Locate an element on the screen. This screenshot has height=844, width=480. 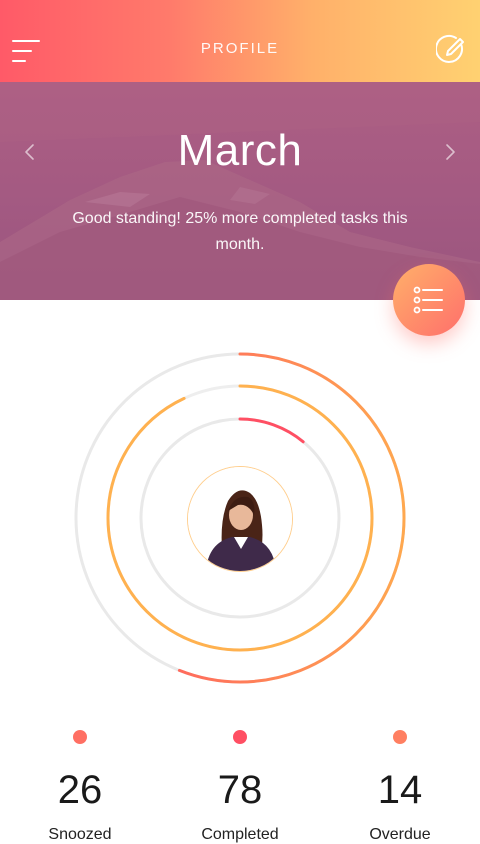
snoozed-count: 26 is located at coordinates (80, 790).